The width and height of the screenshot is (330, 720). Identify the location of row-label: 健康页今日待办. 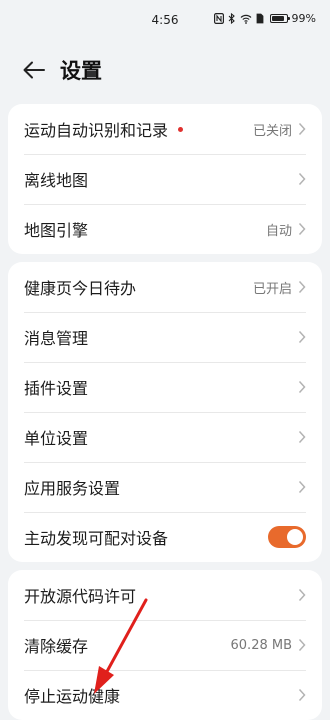
(80, 288).